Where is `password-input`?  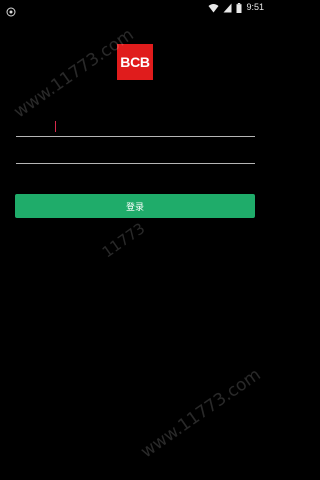
password-input is located at coordinates (135, 151).